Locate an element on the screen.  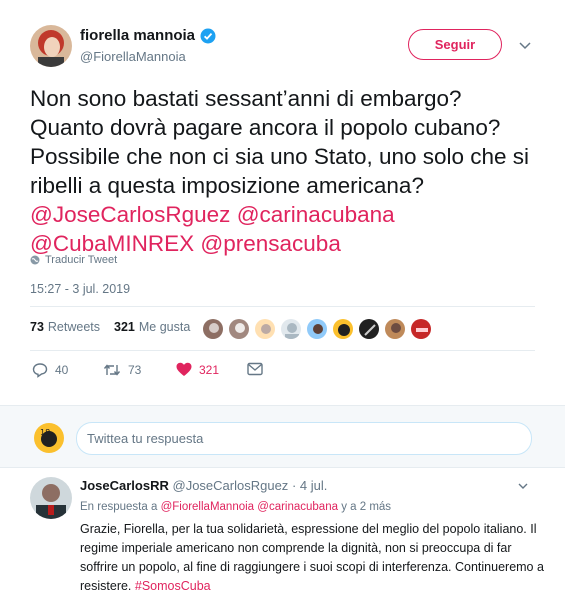
reply-count: 40 is located at coordinates (62, 370).